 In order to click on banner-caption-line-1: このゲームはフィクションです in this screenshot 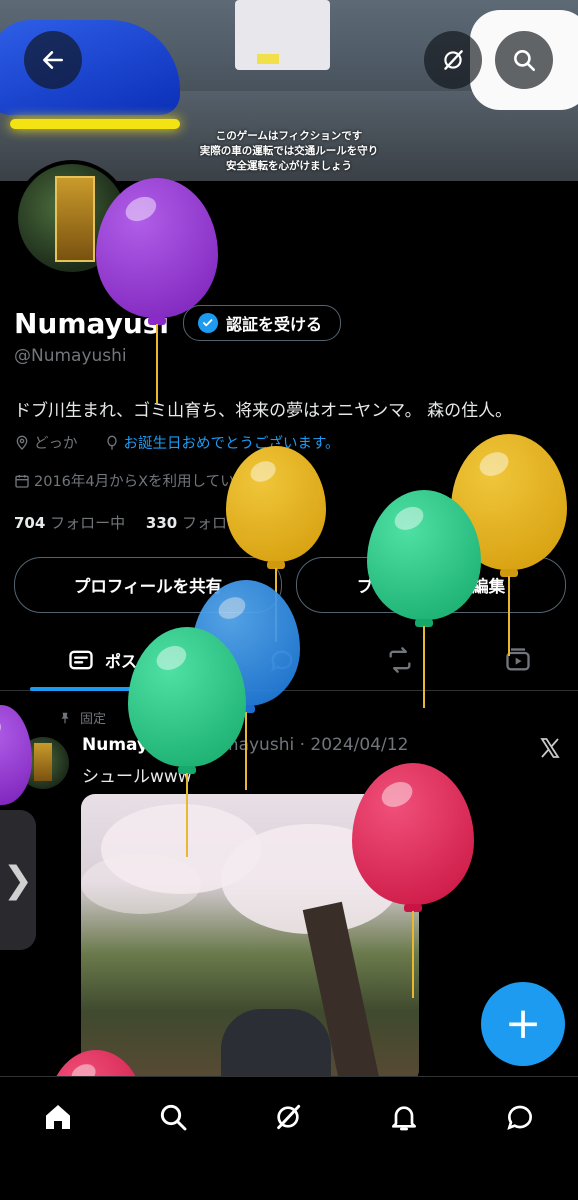, I will do `click(289, 136)`.